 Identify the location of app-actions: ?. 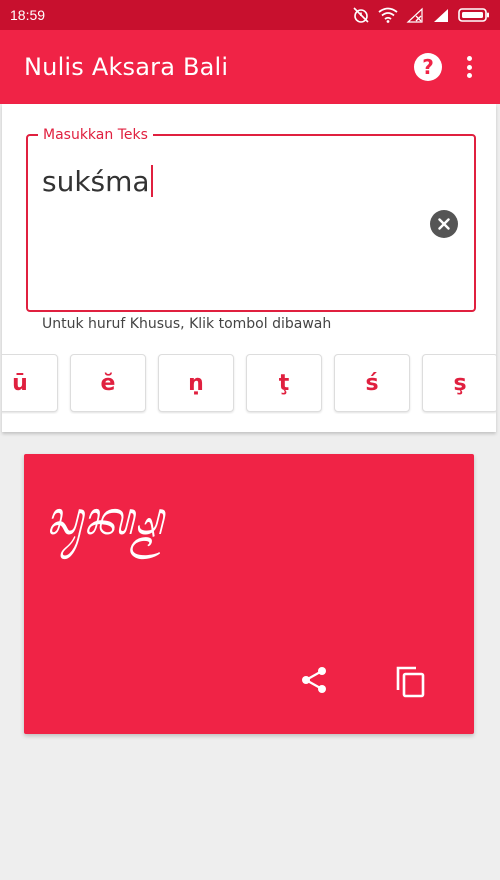
(445, 67).